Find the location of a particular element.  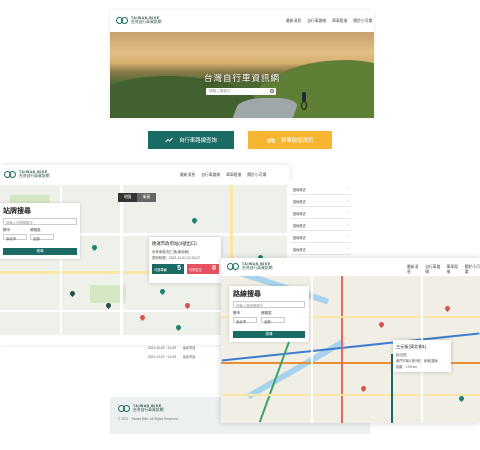

route-popup-title: 三元街(東北側1) is located at coordinates (411, 346).